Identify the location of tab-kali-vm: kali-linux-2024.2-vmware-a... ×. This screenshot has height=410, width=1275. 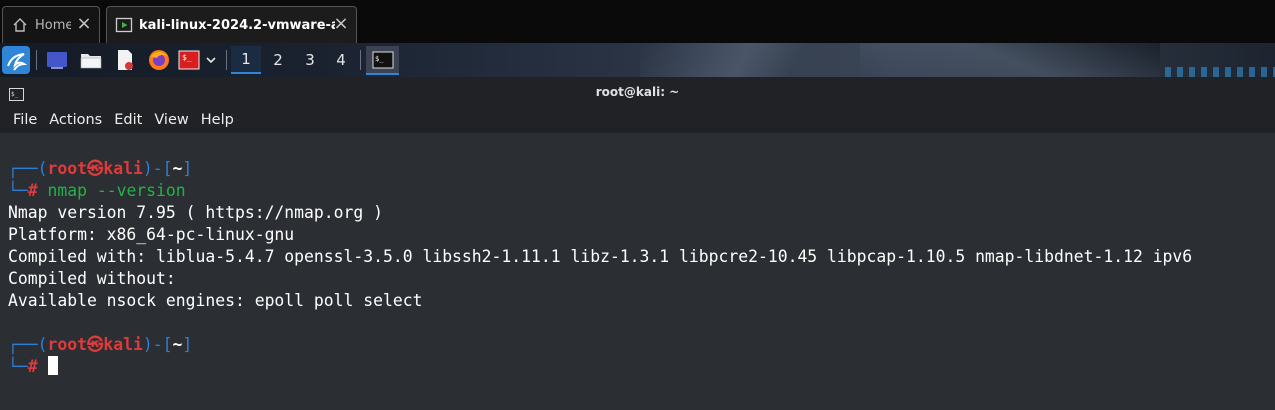
(231, 24).